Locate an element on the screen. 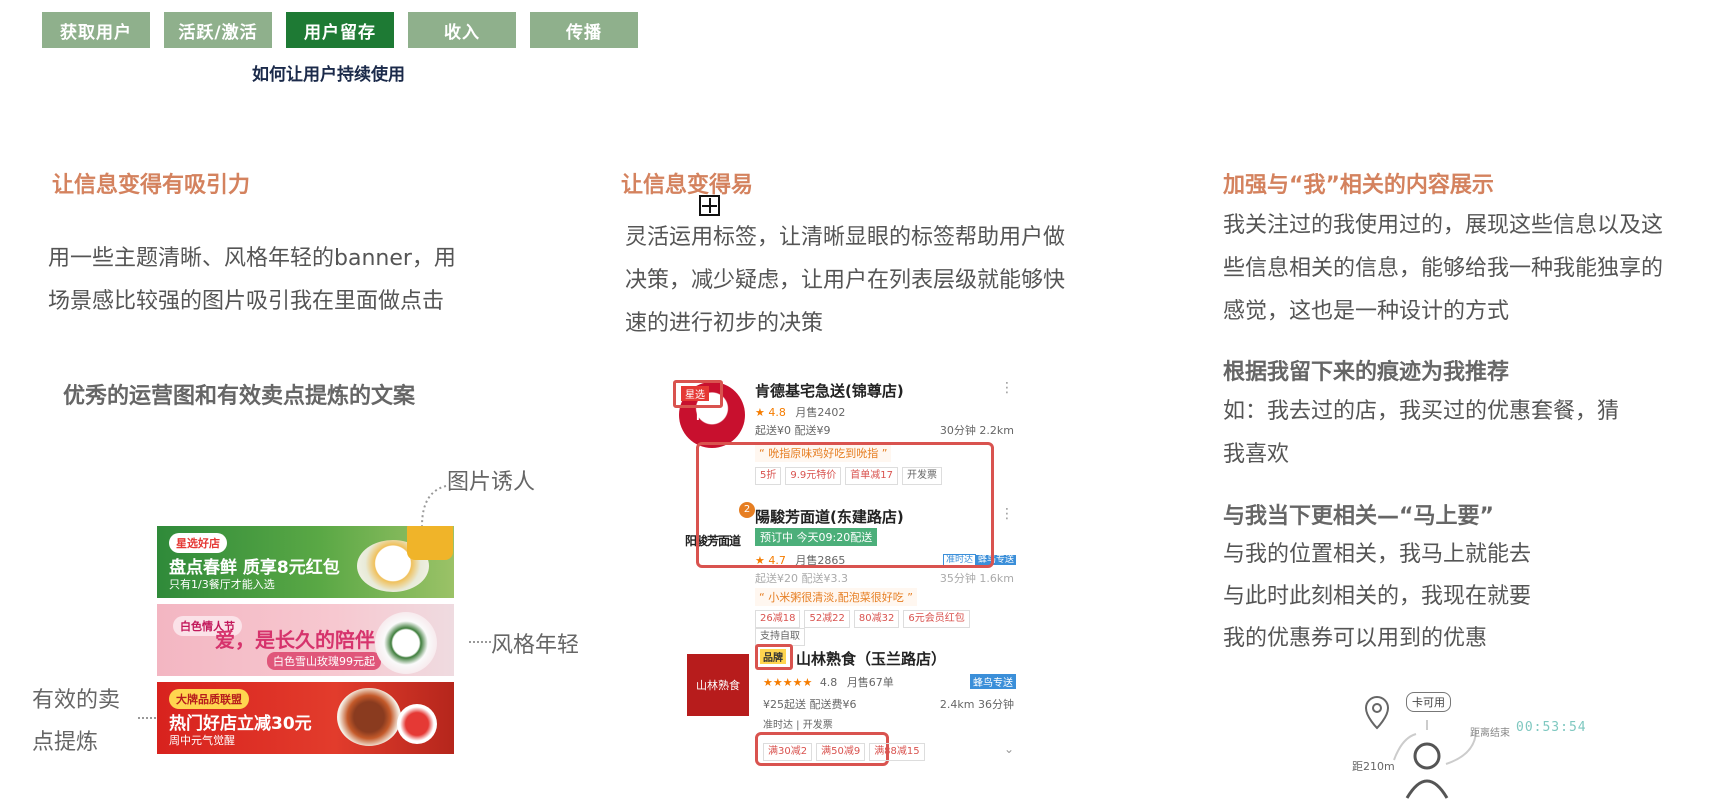 This screenshot has height=800, width=1732. promo-tag: 26减18 is located at coordinates (778, 619).